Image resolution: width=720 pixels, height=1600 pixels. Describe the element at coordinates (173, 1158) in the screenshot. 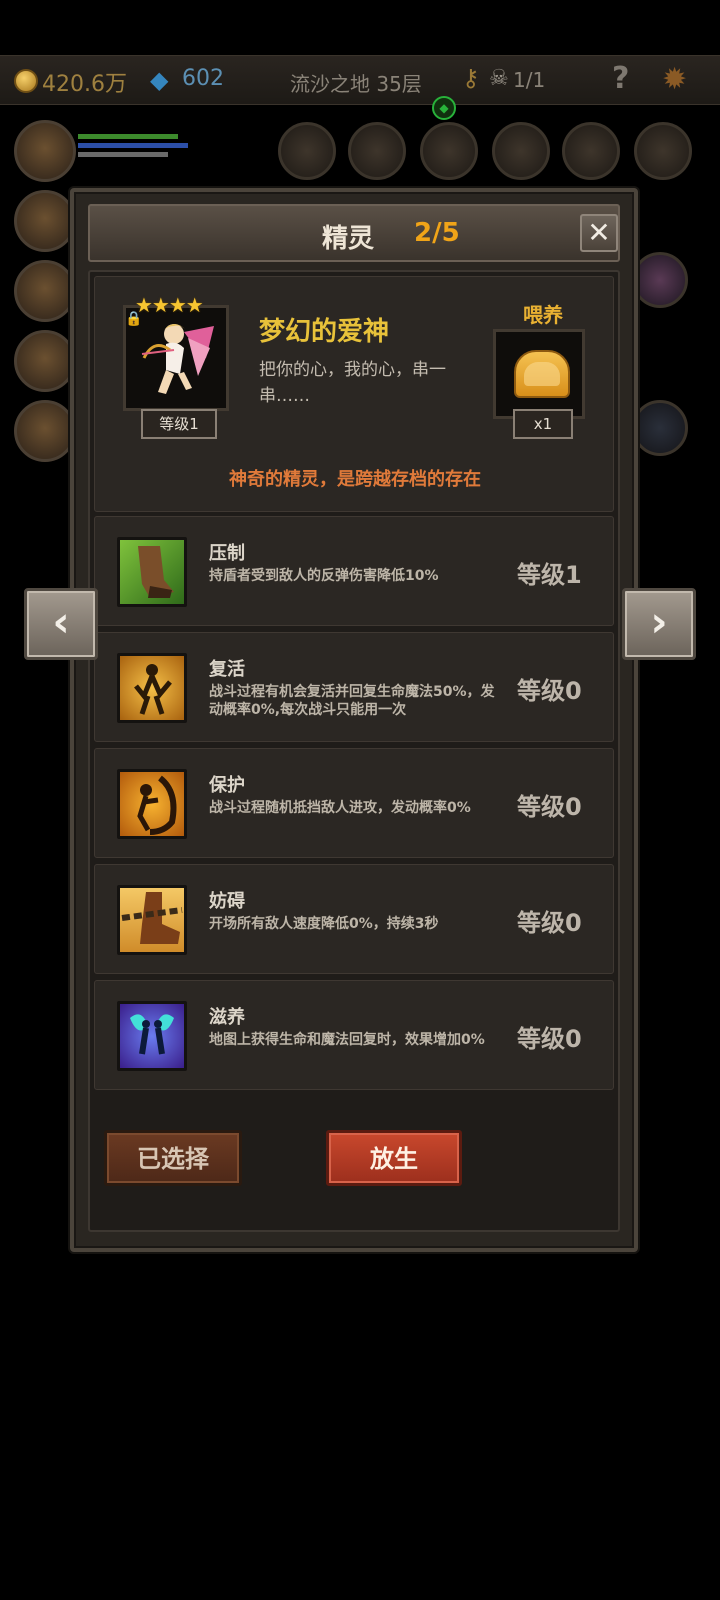

I see `selected-button: 已选择` at that location.